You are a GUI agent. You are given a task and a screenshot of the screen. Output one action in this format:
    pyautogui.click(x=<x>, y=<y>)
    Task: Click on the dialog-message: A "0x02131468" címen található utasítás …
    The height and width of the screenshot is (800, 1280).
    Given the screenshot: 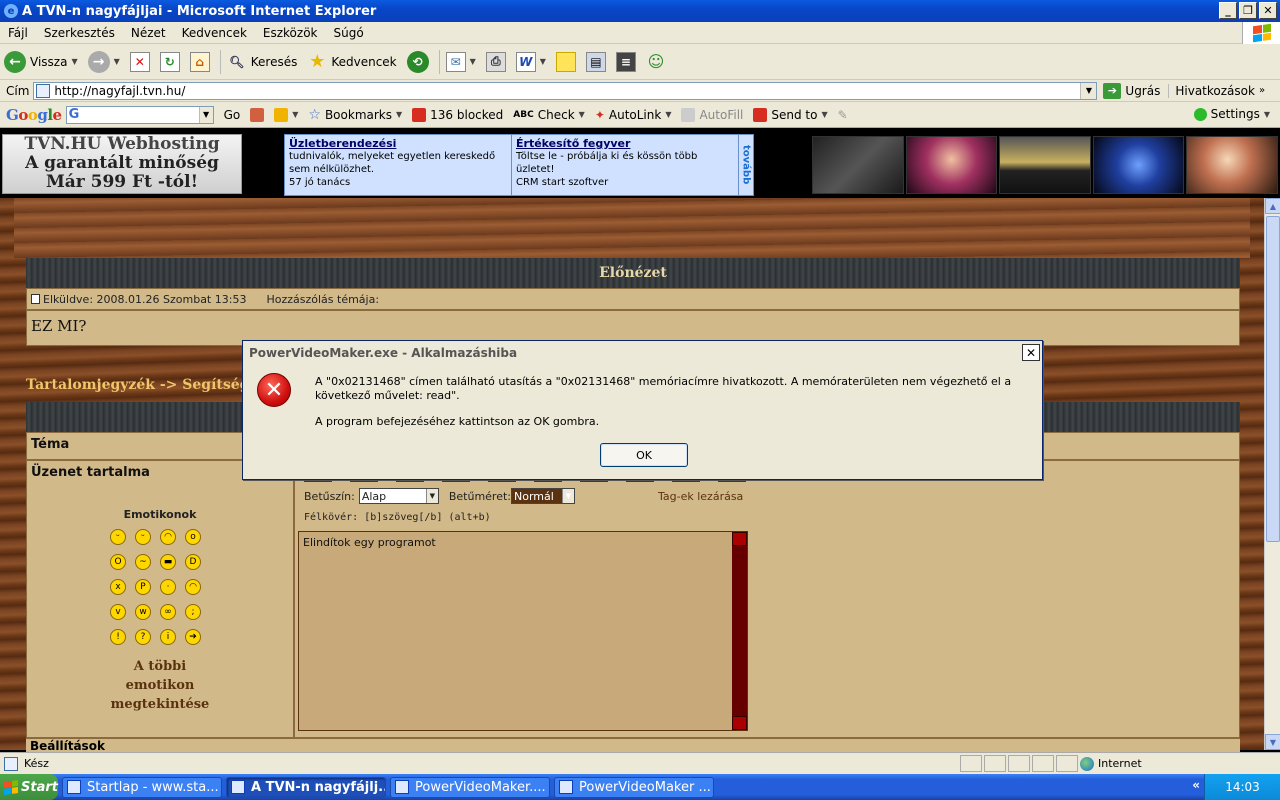 What is the action you would take?
    pyautogui.click(x=663, y=388)
    